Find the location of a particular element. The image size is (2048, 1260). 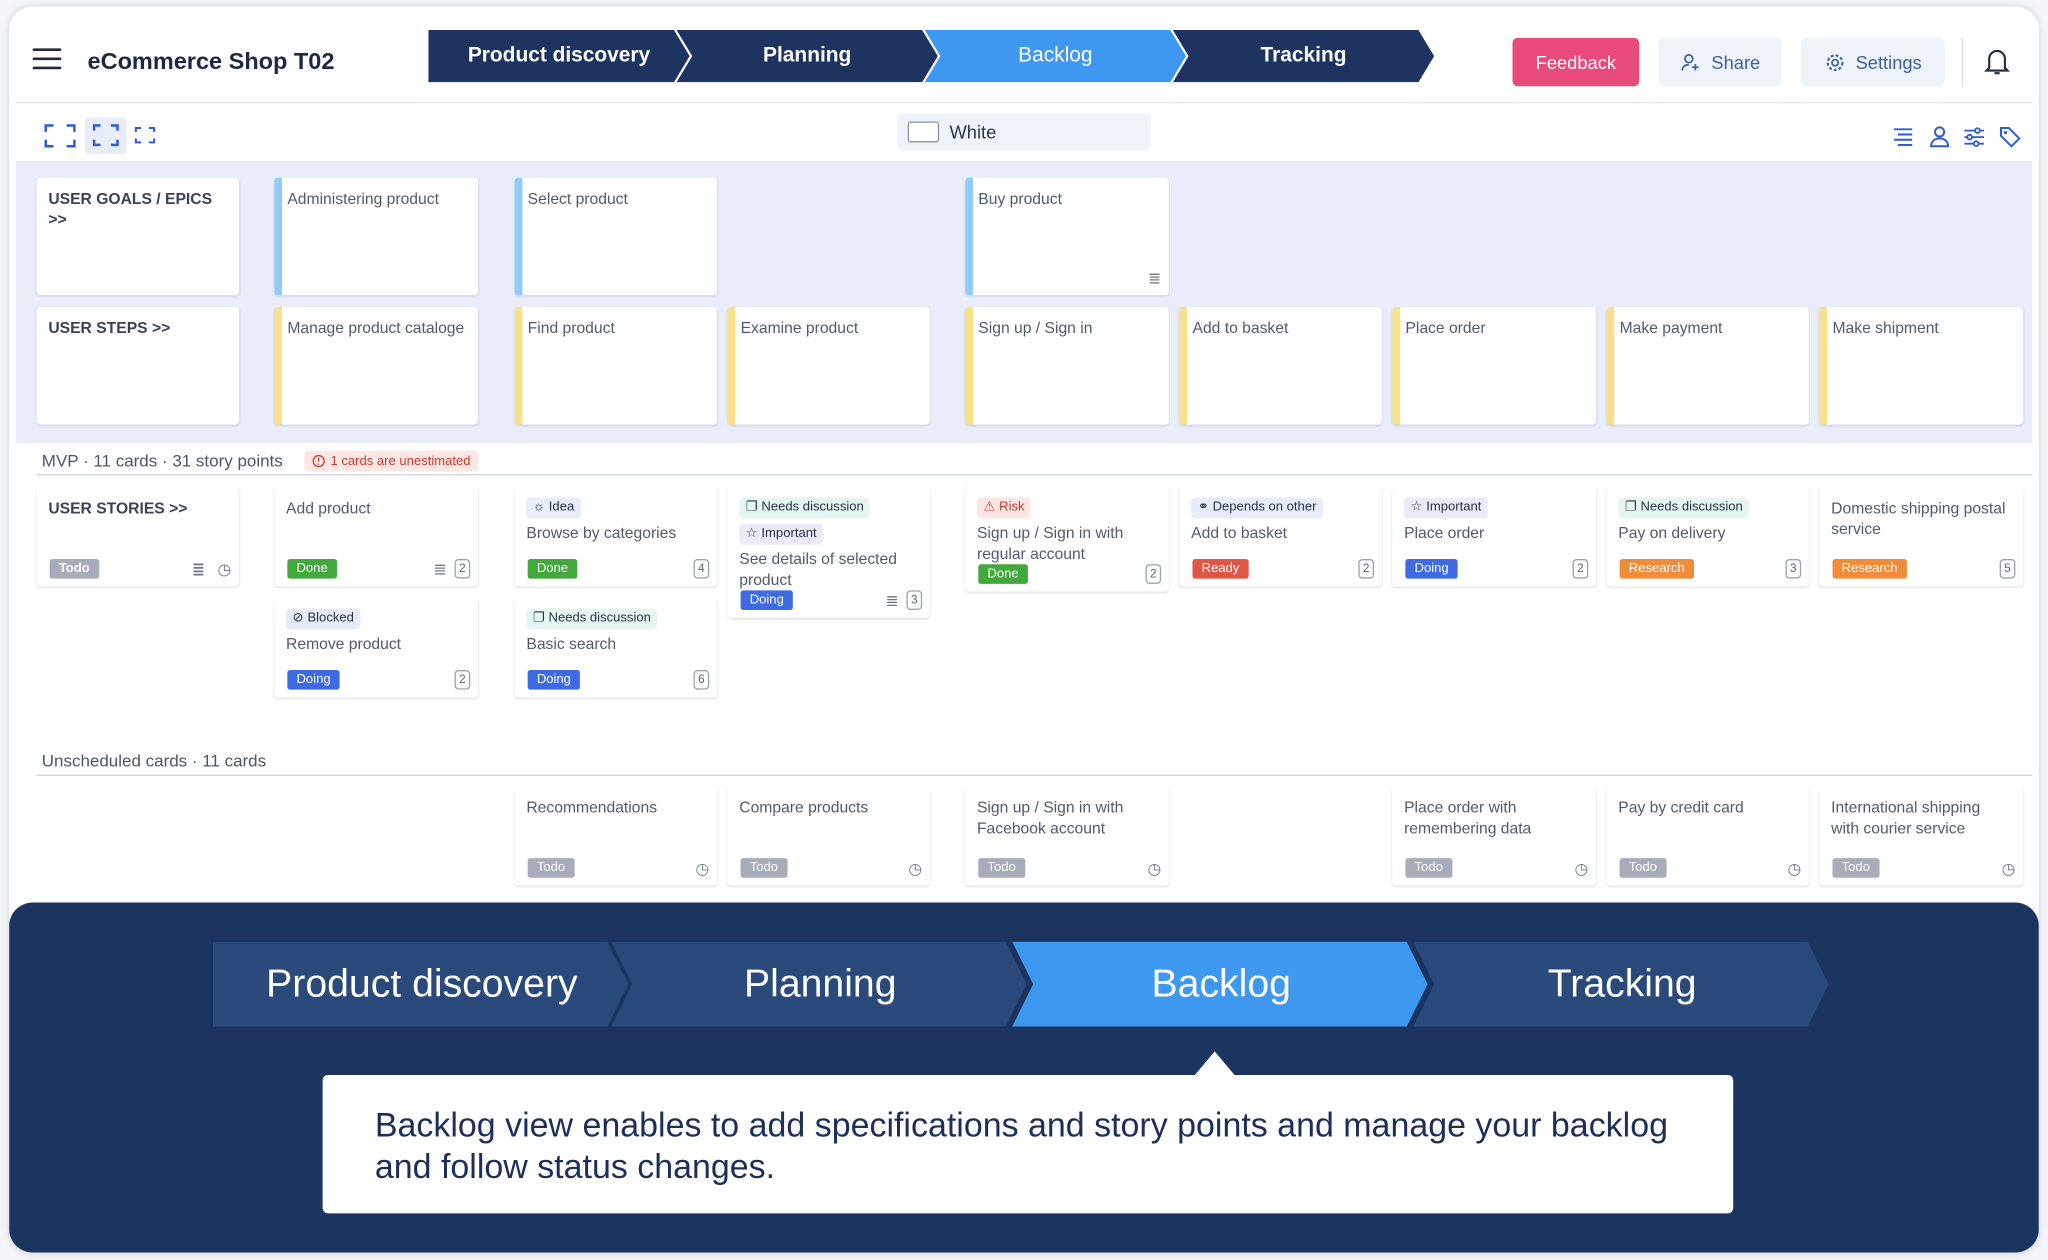

goal-card: Select product is located at coordinates (616, 236).